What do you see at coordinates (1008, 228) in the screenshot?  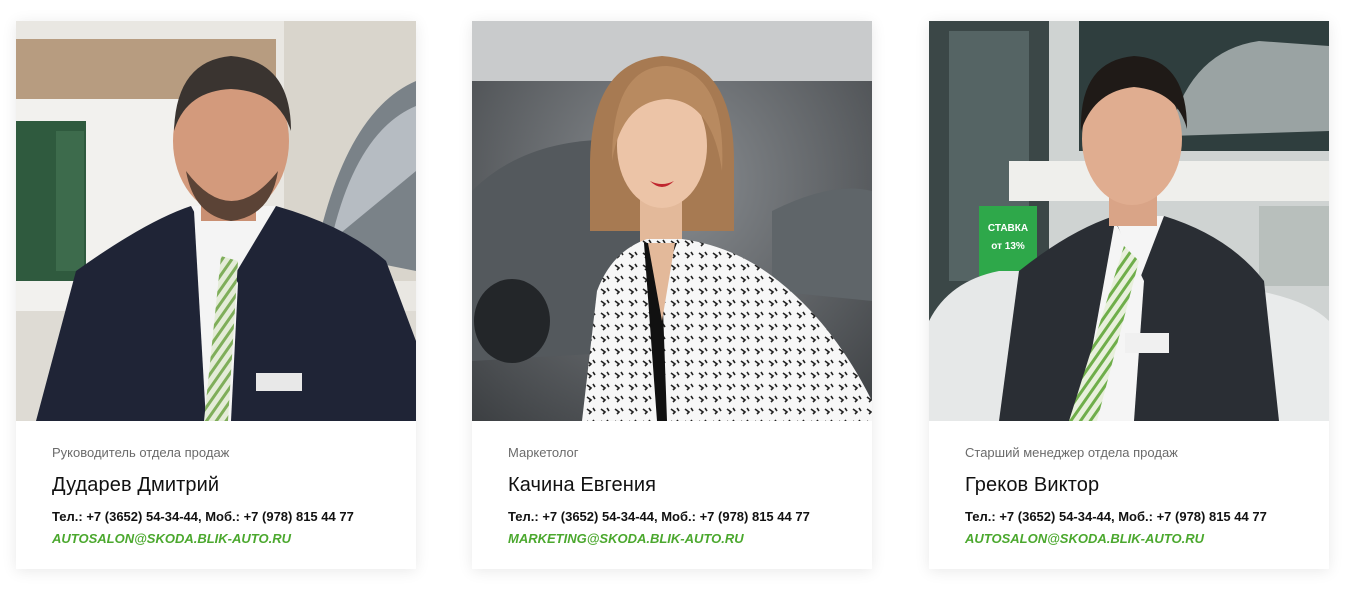 I see `promo-sign-line1: СТАВКА` at bounding box center [1008, 228].